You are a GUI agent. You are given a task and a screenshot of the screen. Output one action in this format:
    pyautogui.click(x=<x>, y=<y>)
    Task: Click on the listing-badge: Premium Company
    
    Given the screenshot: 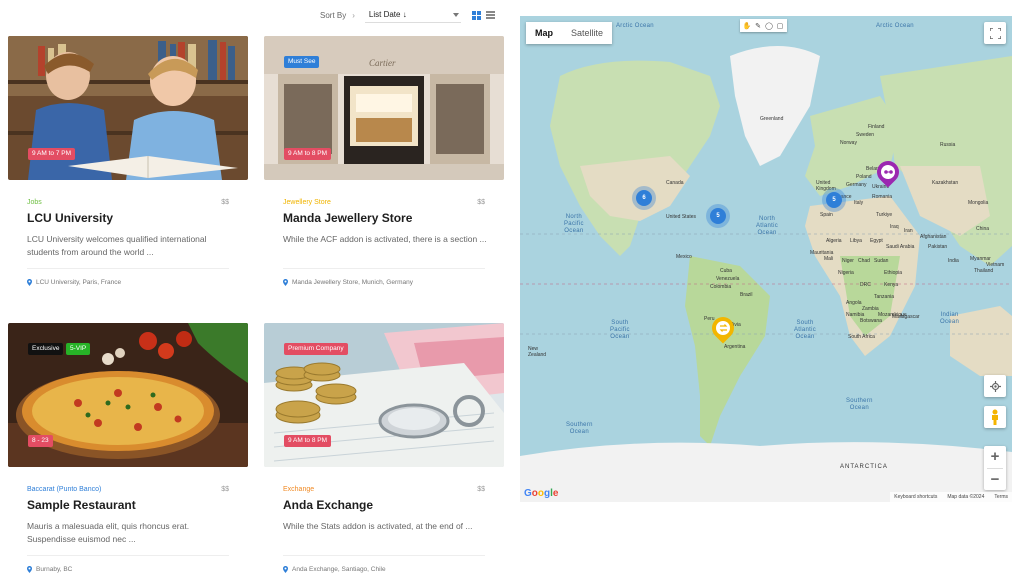 What is the action you would take?
    pyautogui.click(x=316, y=349)
    